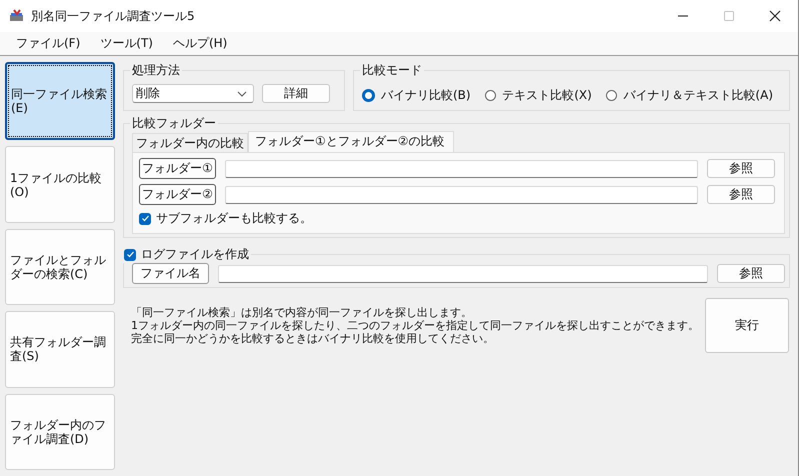 The image size is (799, 476). What do you see at coordinates (538, 95) in the screenshot?
I see `radio-option: テキスト比較(X)` at bounding box center [538, 95].